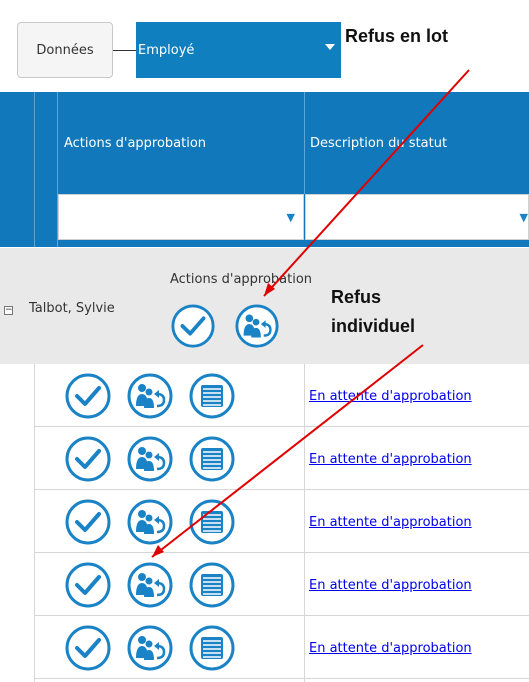 The image size is (529, 682). Describe the element at coordinates (8, 310) in the screenshot. I see `collapse-toggle-icon: −` at that location.